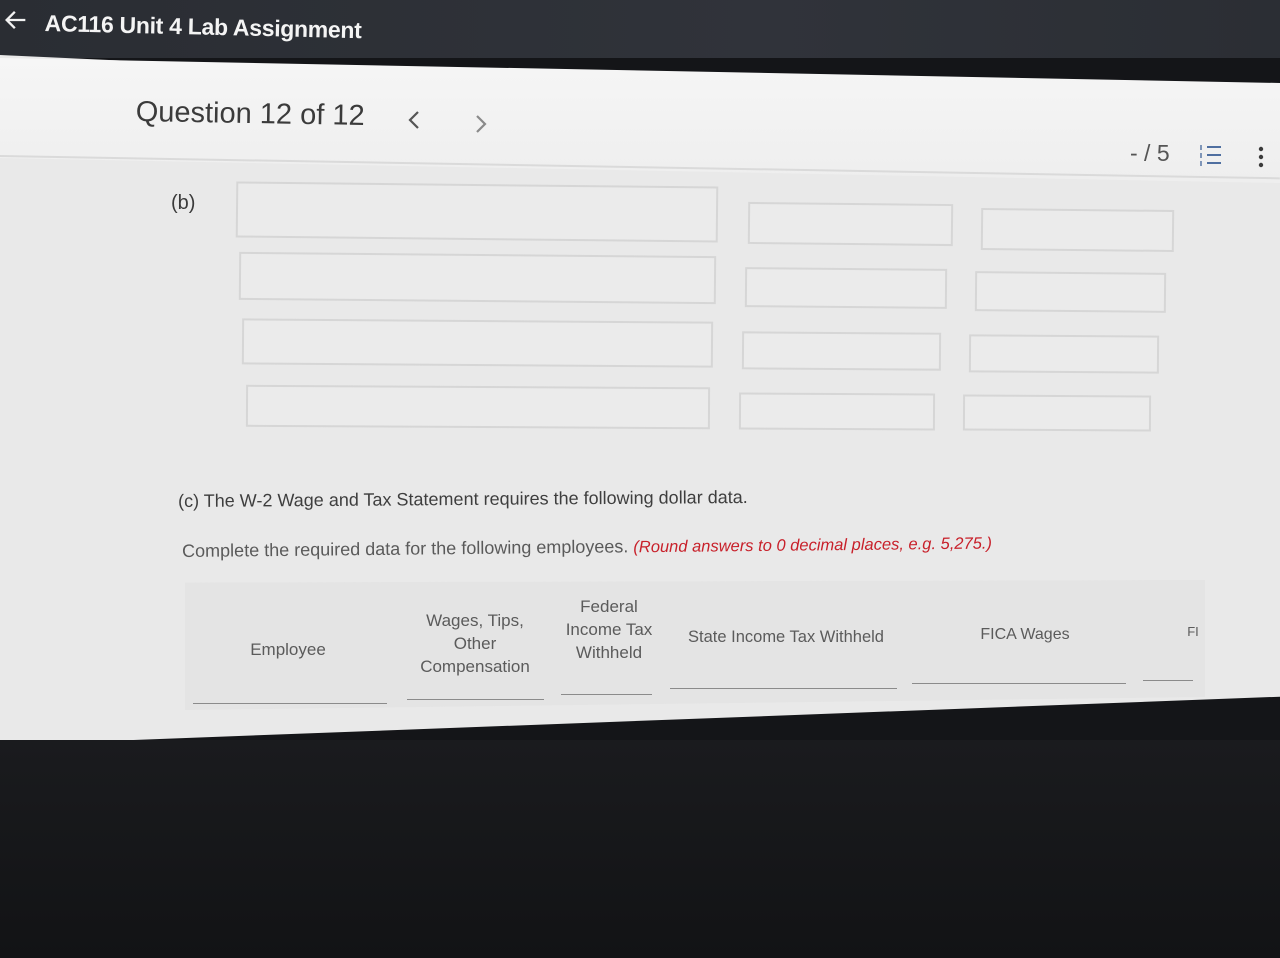  Describe the element at coordinates (850, 224) in the screenshot. I see `part-b-row1-col2-input` at that location.